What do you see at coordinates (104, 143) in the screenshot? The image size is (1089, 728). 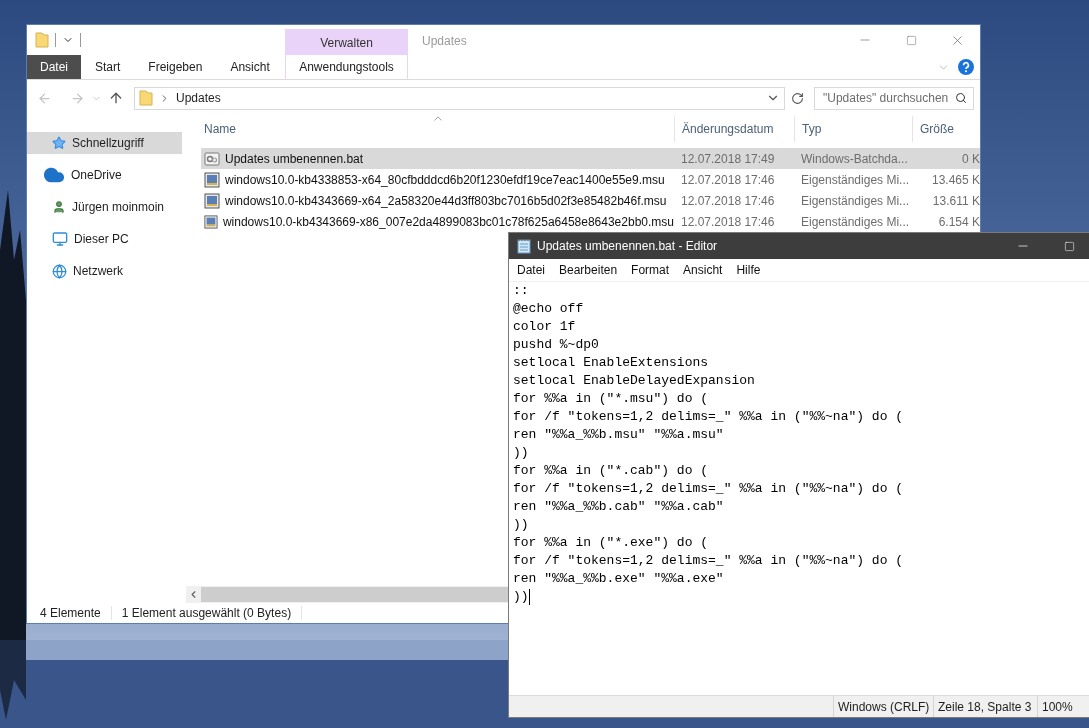 I see `sidebar-item: Schnellzugriff` at bounding box center [104, 143].